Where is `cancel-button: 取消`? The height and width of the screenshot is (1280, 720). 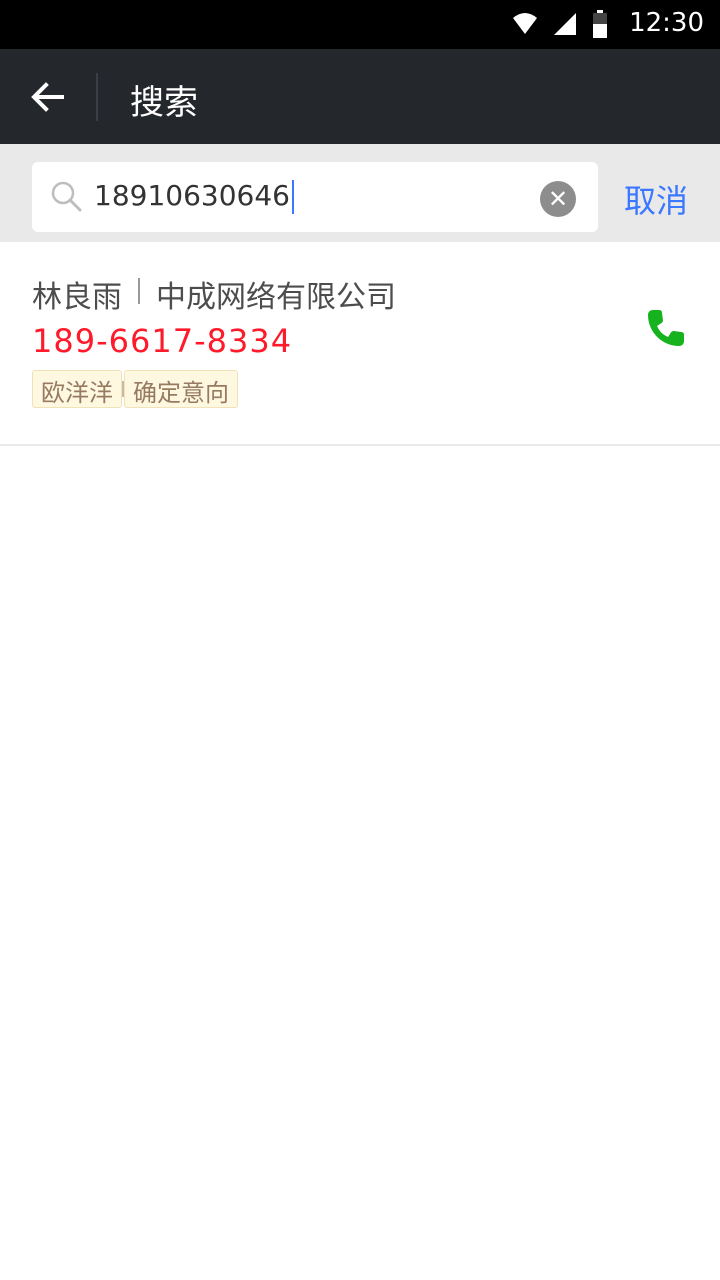 cancel-button: 取消 is located at coordinates (656, 199).